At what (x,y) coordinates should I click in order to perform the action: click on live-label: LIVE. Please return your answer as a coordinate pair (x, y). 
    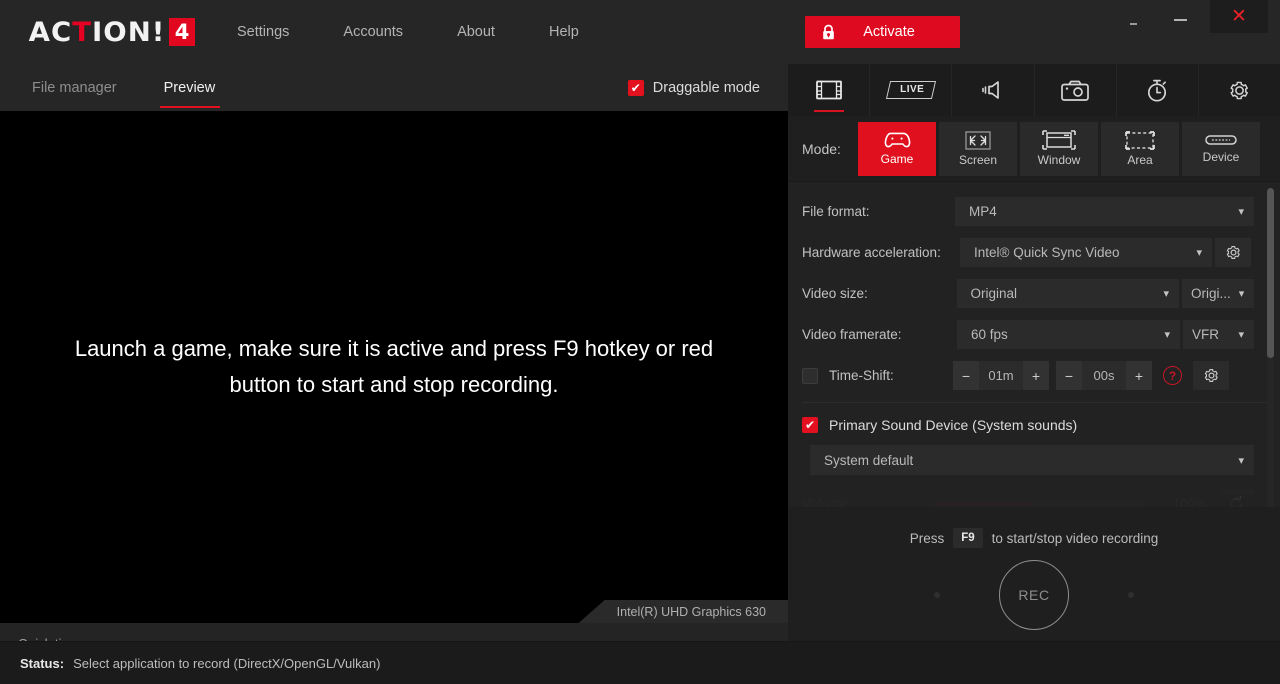
    Looking at the image, I should click on (911, 89).